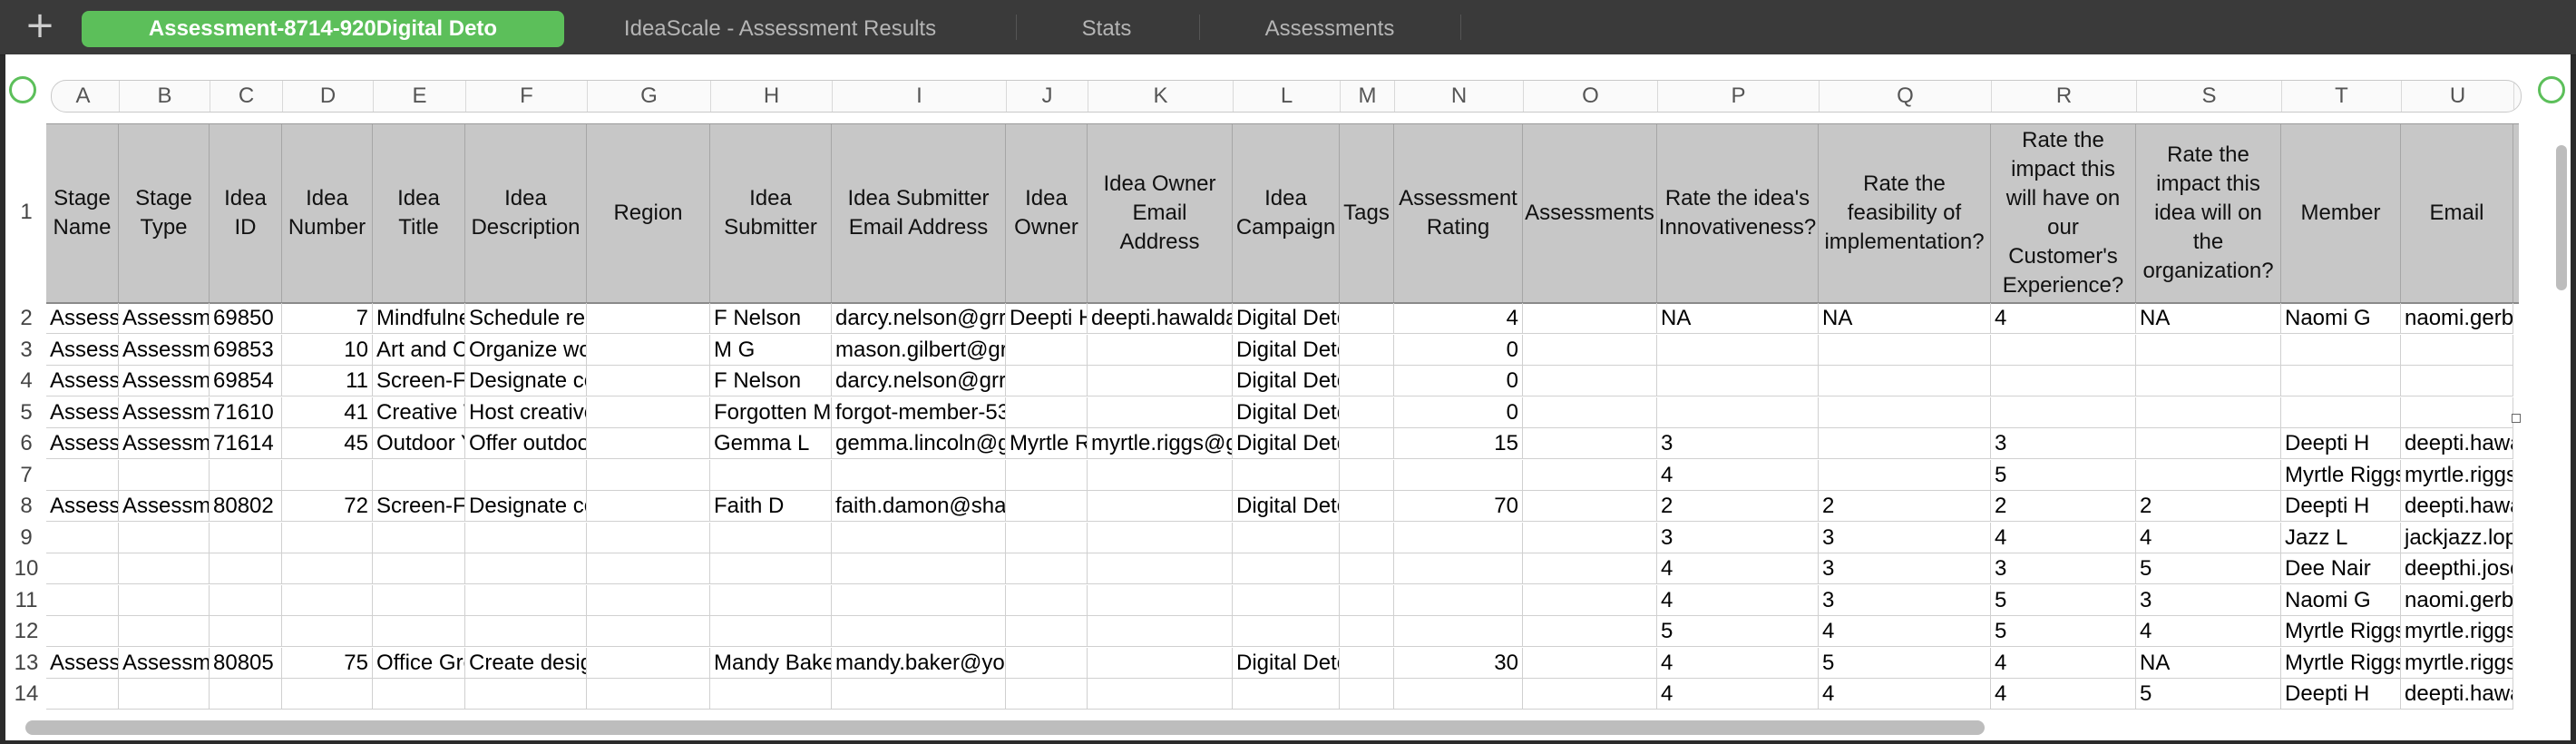  Describe the element at coordinates (419, 443) in the screenshot. I see `table-cell: Outdoor Y` at that location.